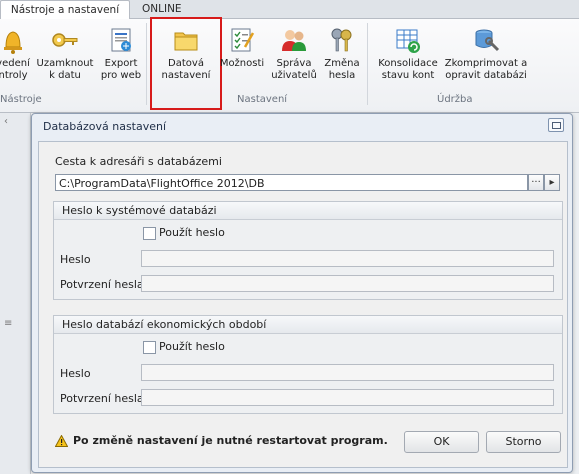  I want to click on users-icon, so click(294, 40).